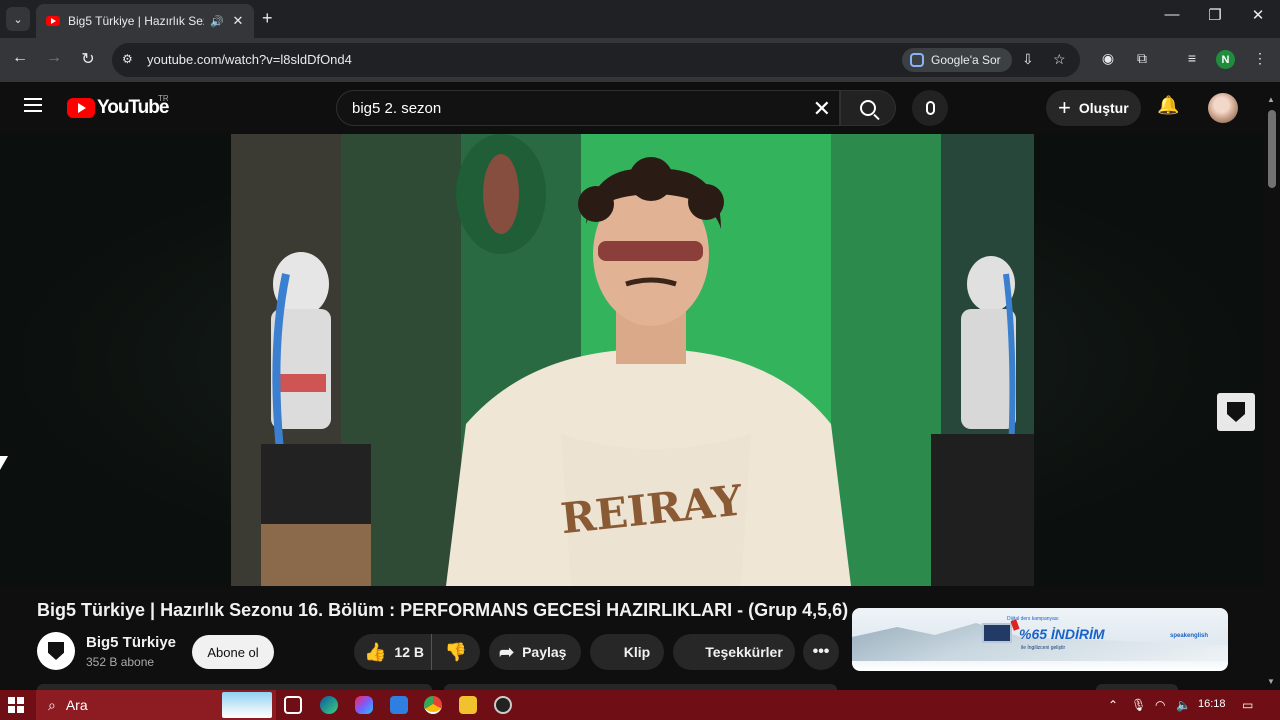  Describe the element at coordinates (217, 21) in the screenshot. I see `audio-playing-icon: 🔊` at that location.